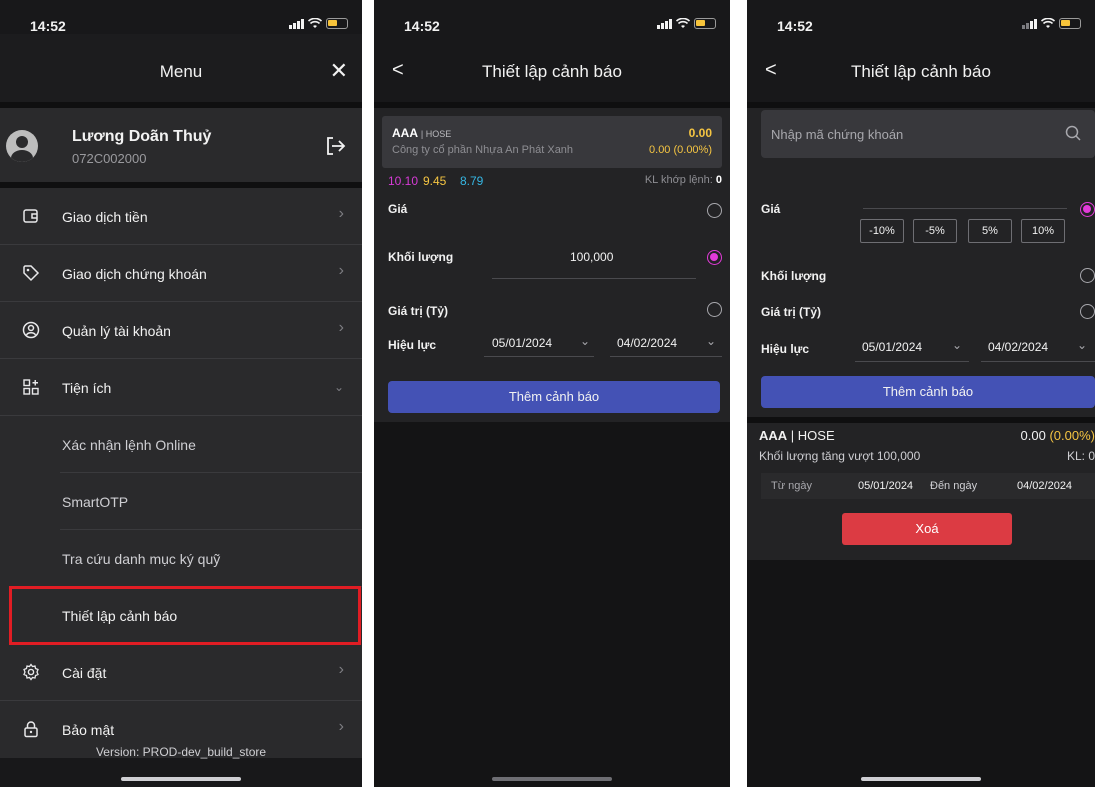 The image size is (1095, 787). I want to click on submenu-item-tra-cuu-ky-quy: Tra cứu danh mục ký quỹ, so click(211, 558).